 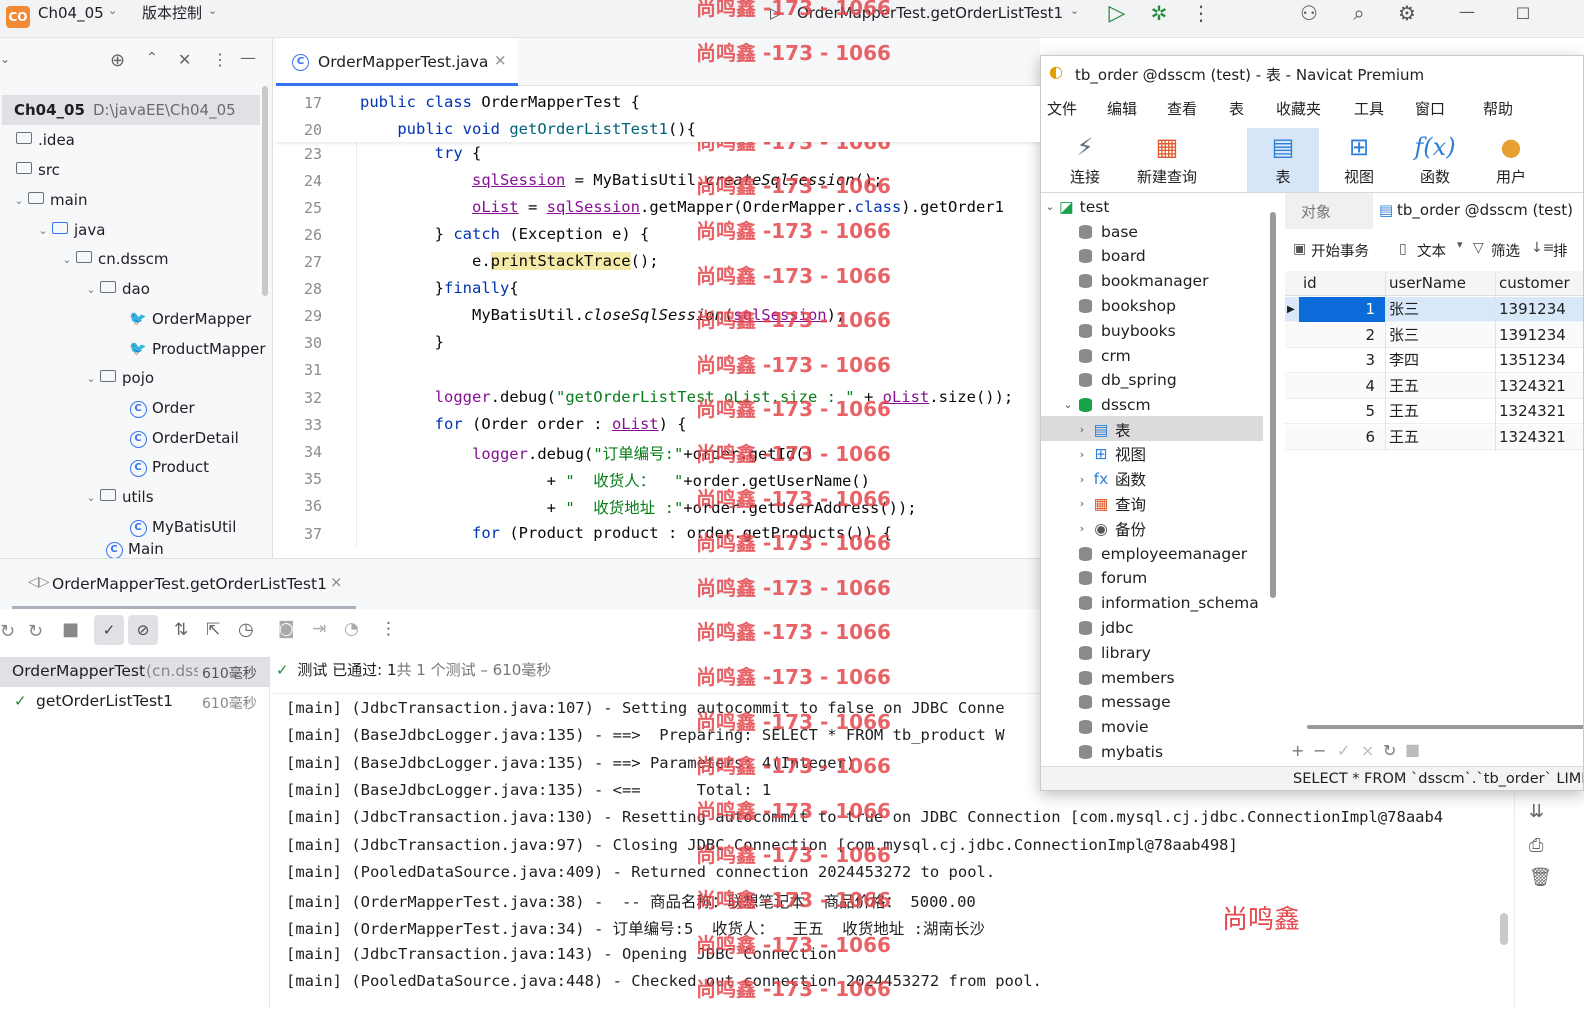 I want to click on tree-item: ⌄ pojo, so click(x=136, y=378).